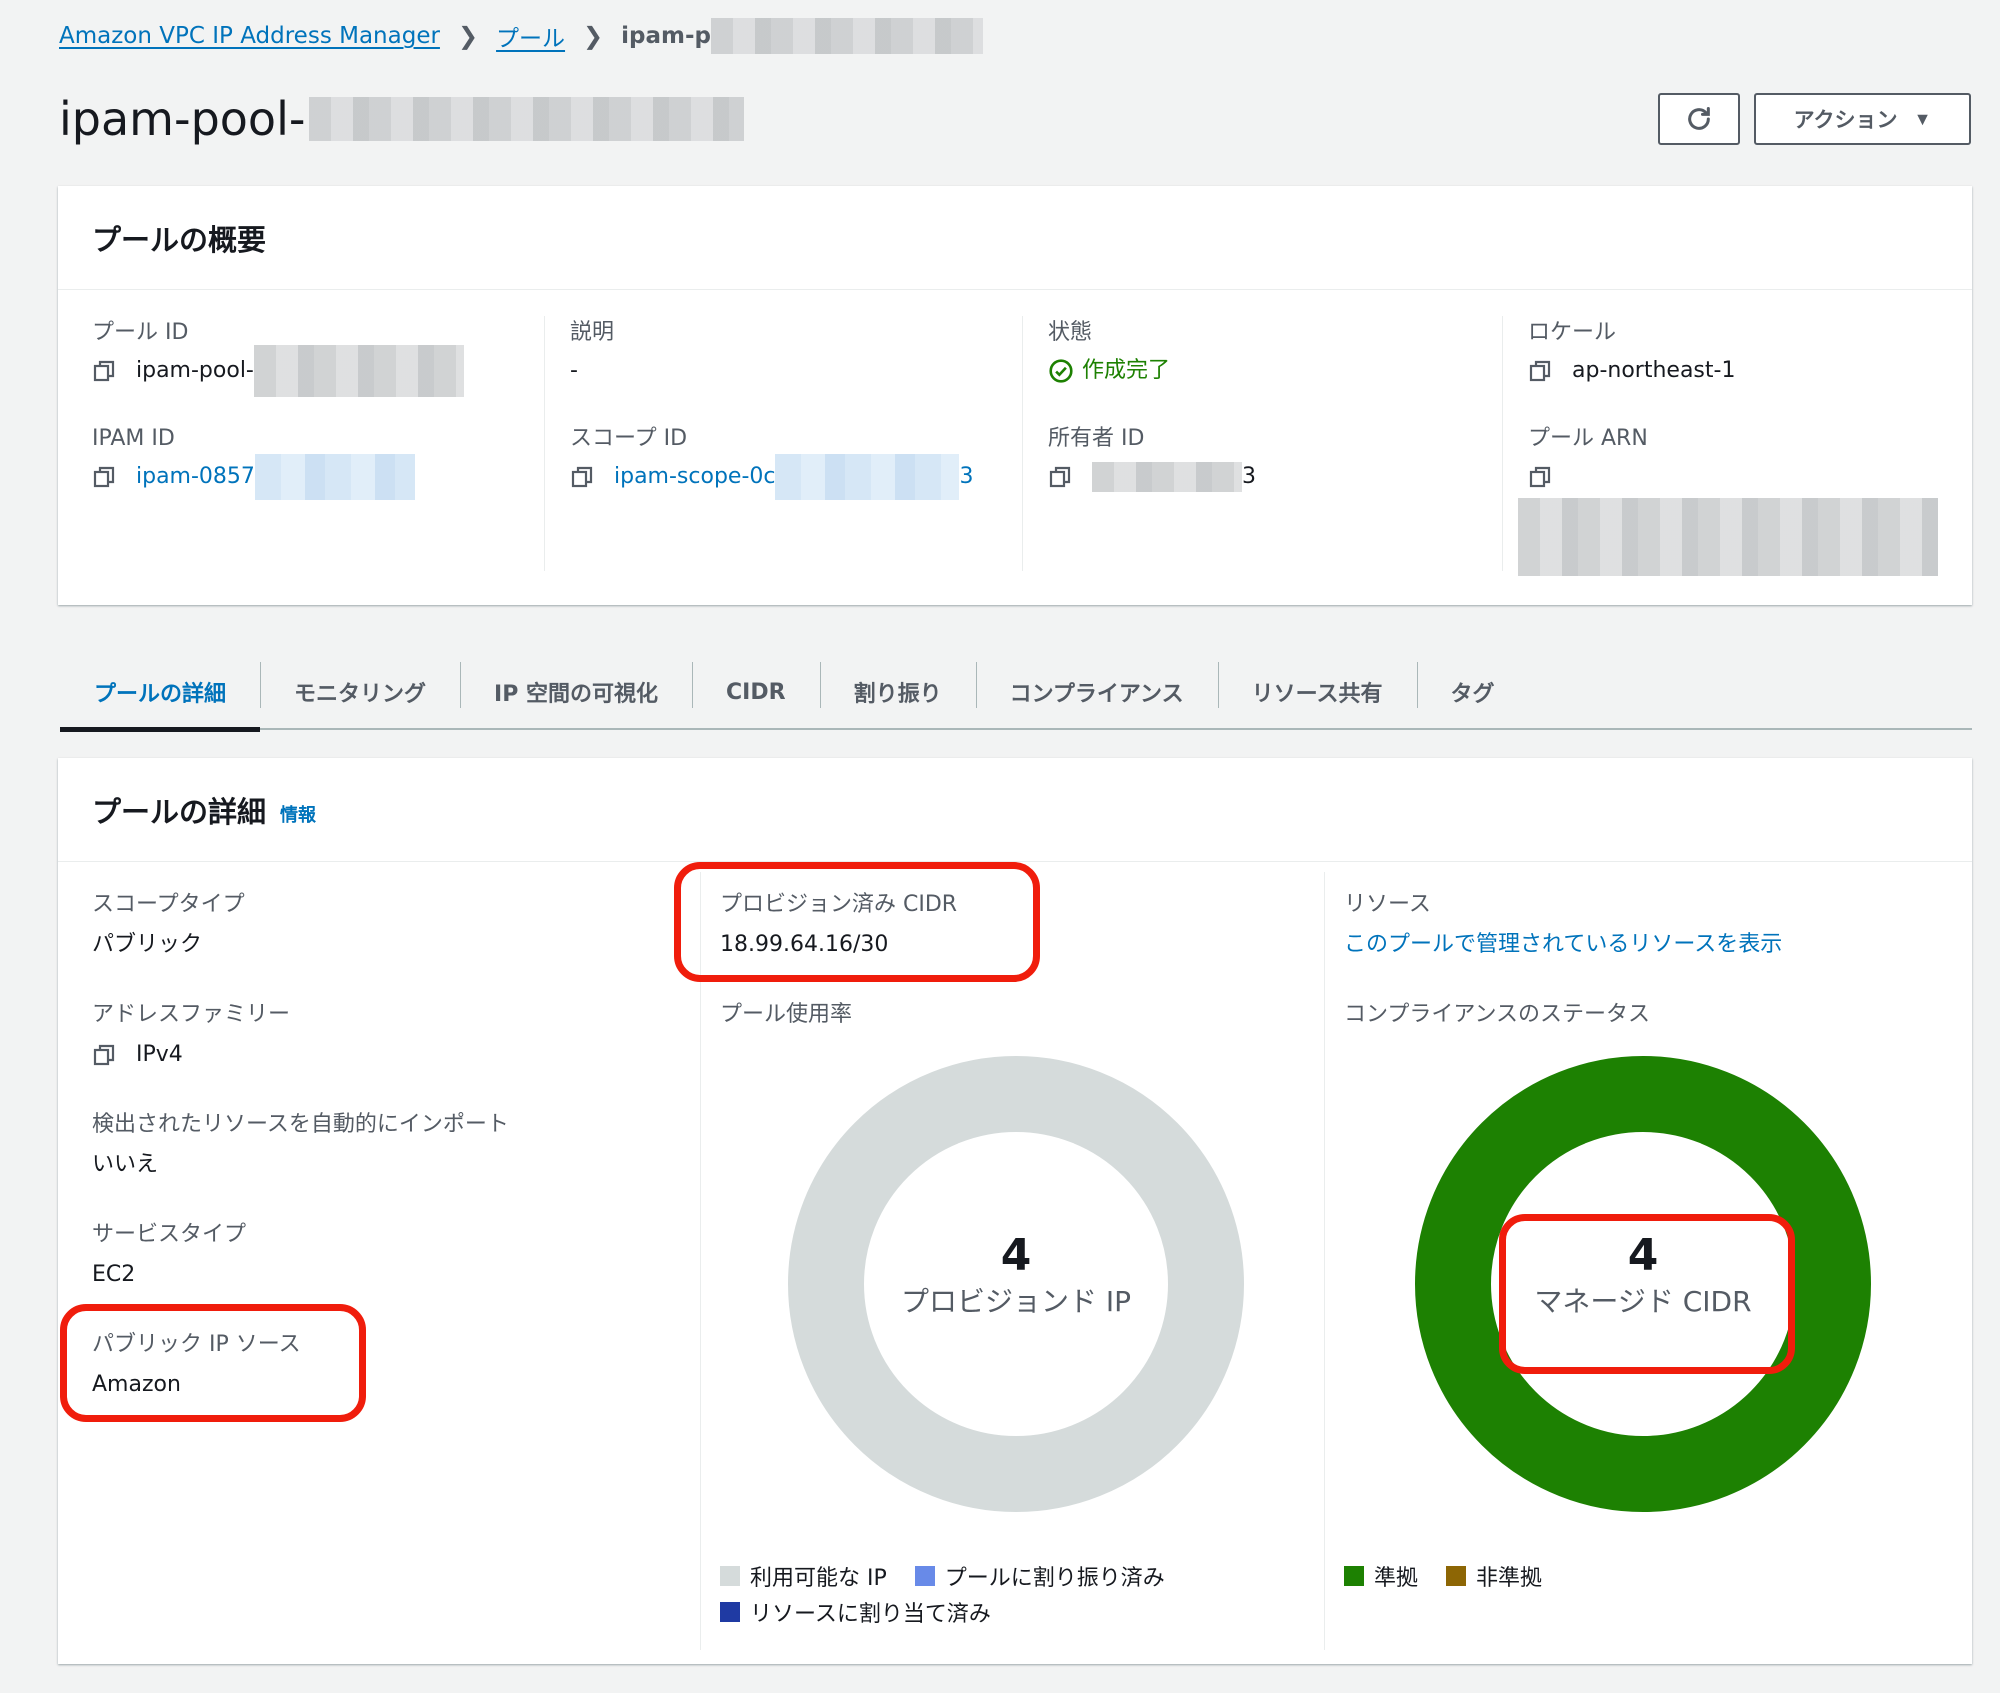  Describe the element at coordinates (1126, 370) in the screenshot. I see `state-text: 作成完了` at that location.